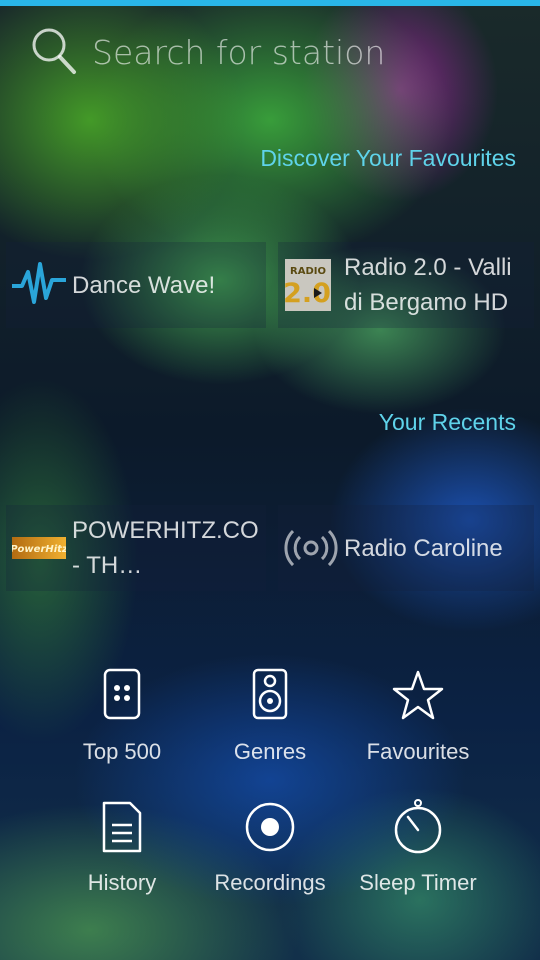 The width and height of the screenshot is (540, 960). I want to click on record-icon, so click(270, 827).